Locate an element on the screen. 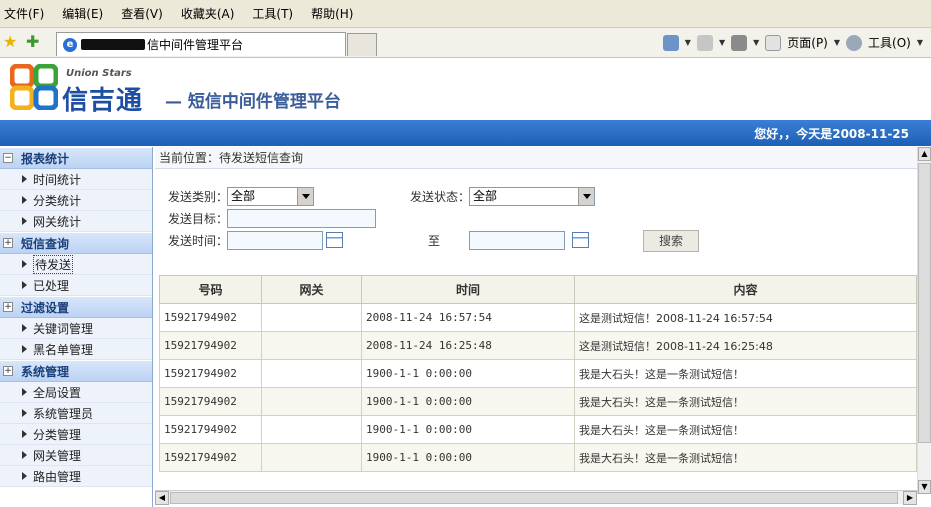 The width and height of the screenshot is (931, 507). sidebar-item-label: 关键词管理 is located at coordinates (63, 328).